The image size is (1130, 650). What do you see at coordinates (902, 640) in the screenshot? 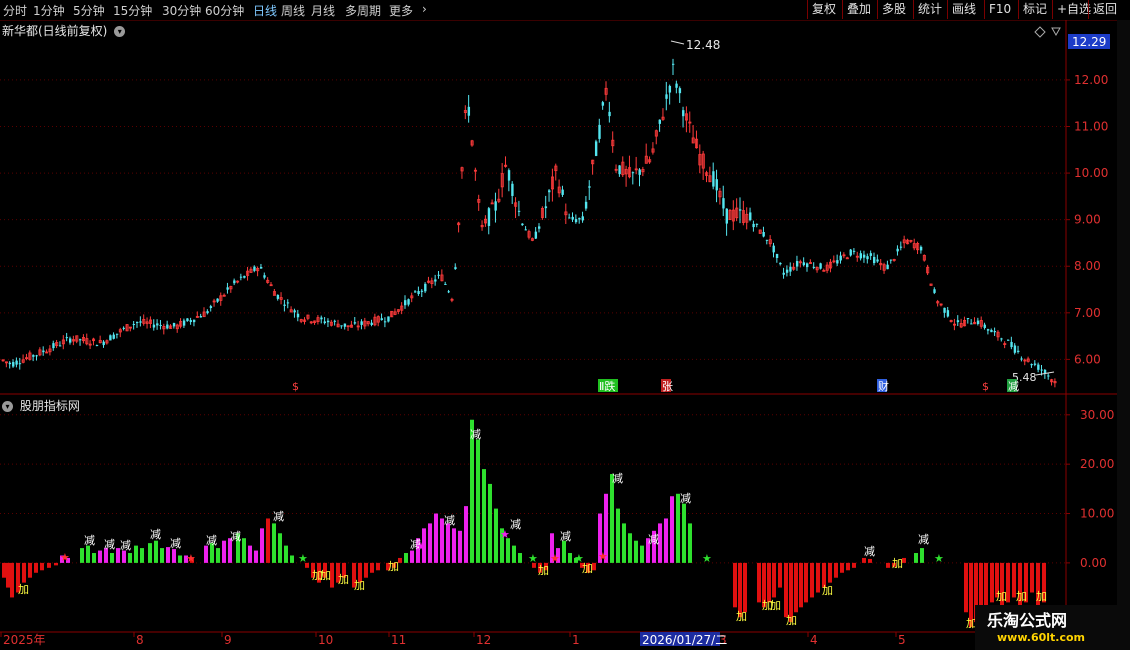
I see `x-axis-label: 5` at bounding box center [902, 640].